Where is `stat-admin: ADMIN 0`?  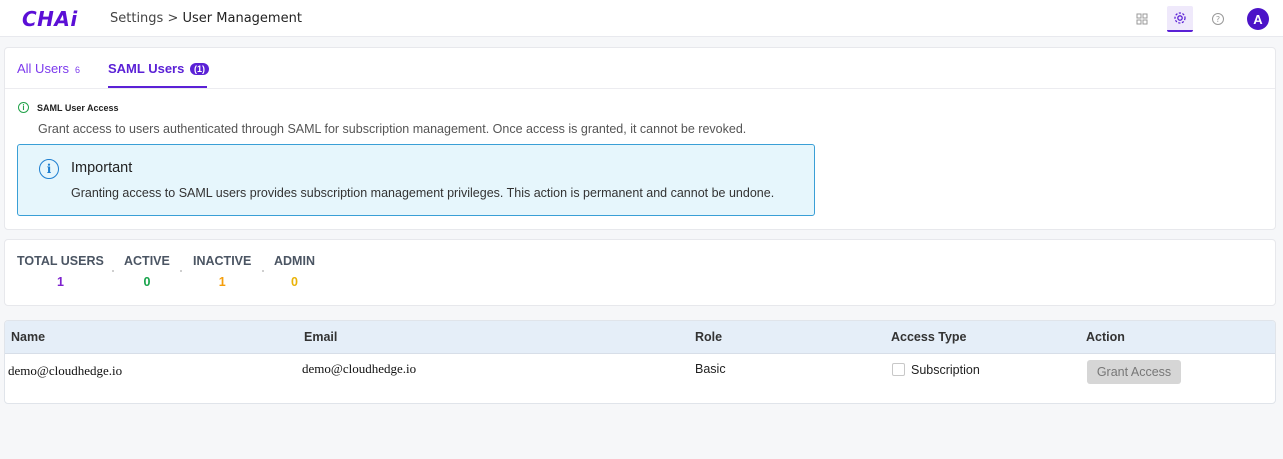
stat-admin: ADMIN 0 is located at coordinates (294, 271).